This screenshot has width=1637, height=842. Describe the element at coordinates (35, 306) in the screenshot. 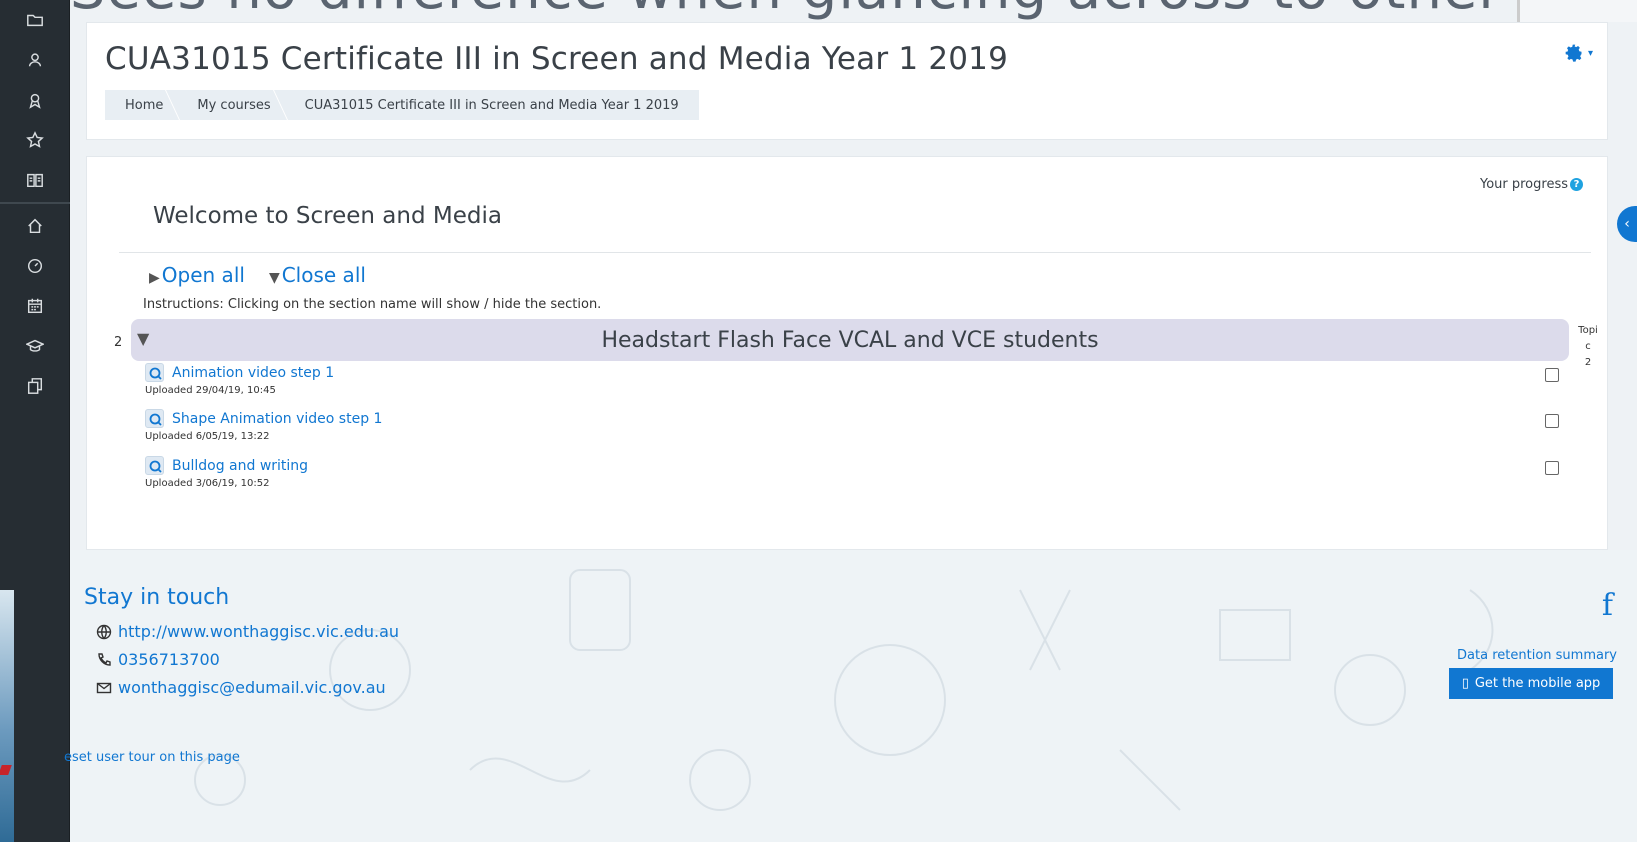

I see `calendar-icon` at that location.